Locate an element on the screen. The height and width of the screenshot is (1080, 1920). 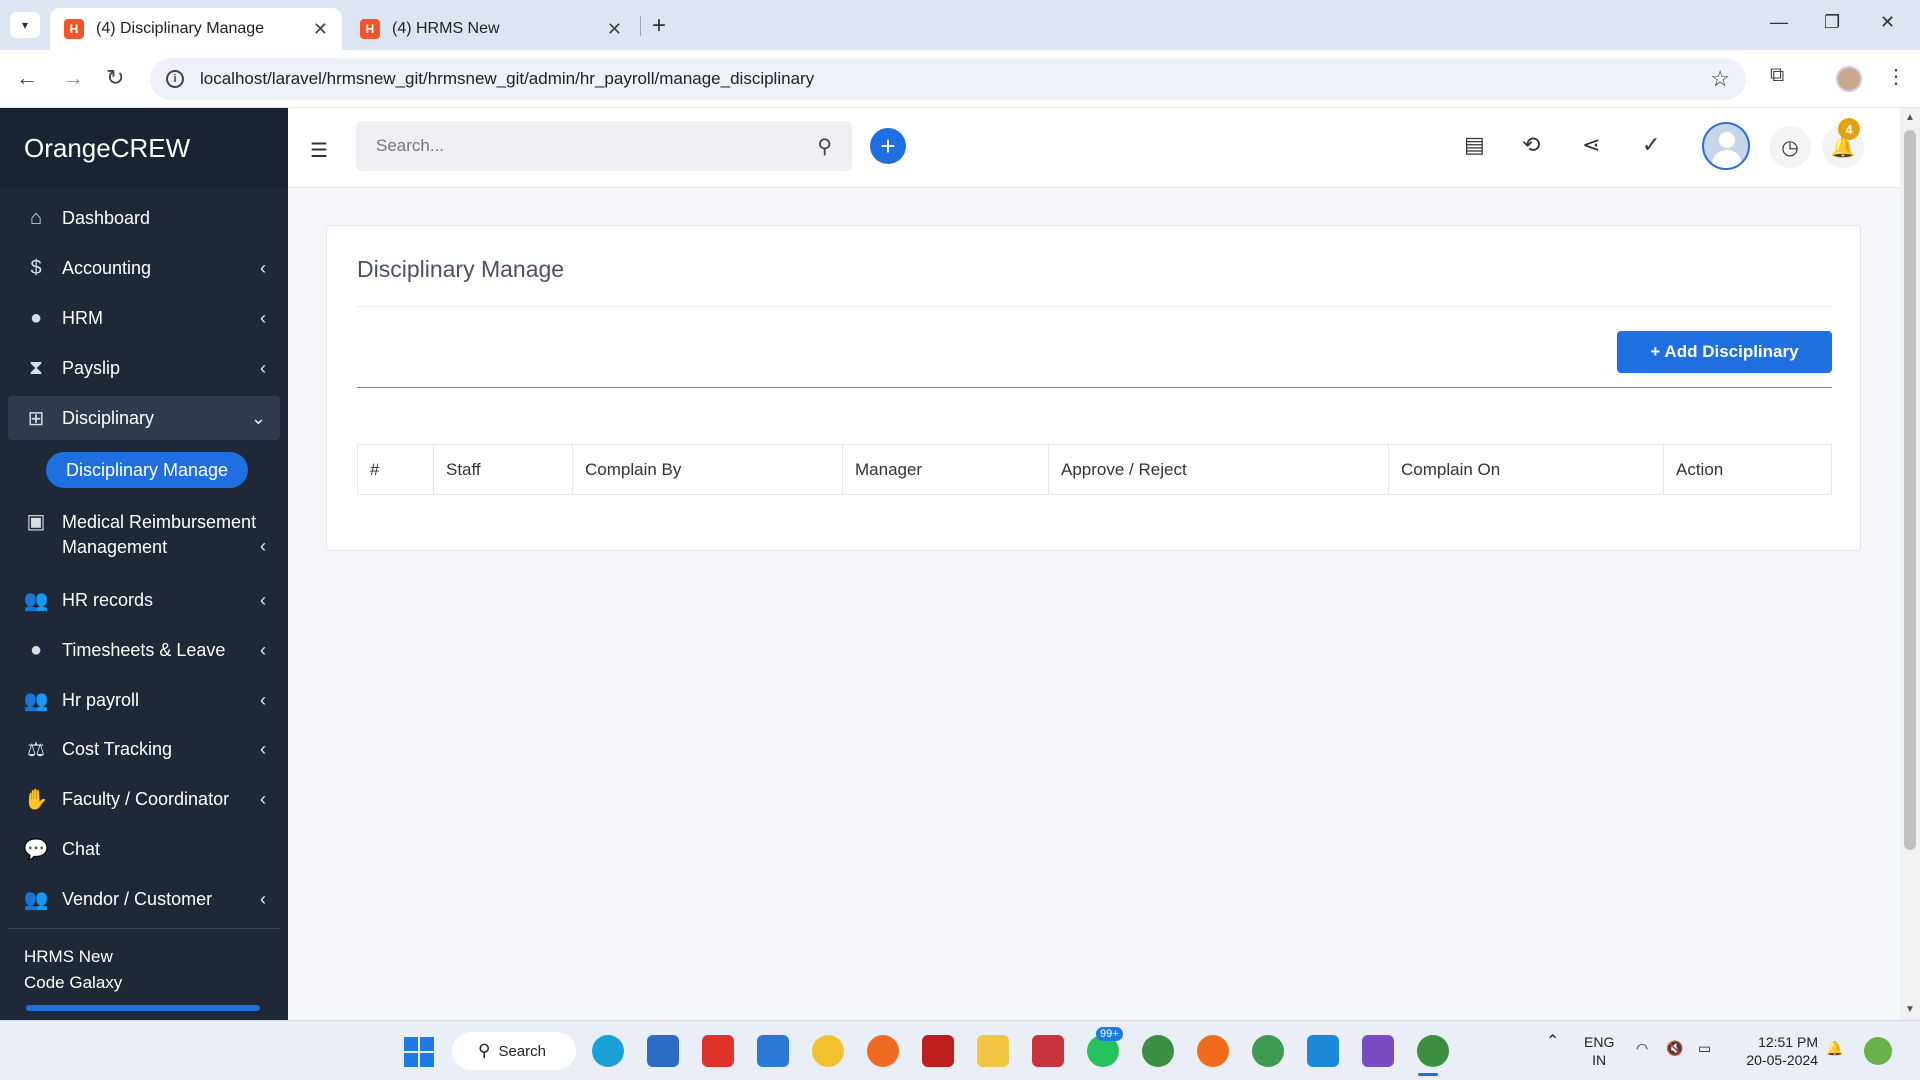
page-scrollbar: ▲ ▼ is located at coordinates (1910, 564).